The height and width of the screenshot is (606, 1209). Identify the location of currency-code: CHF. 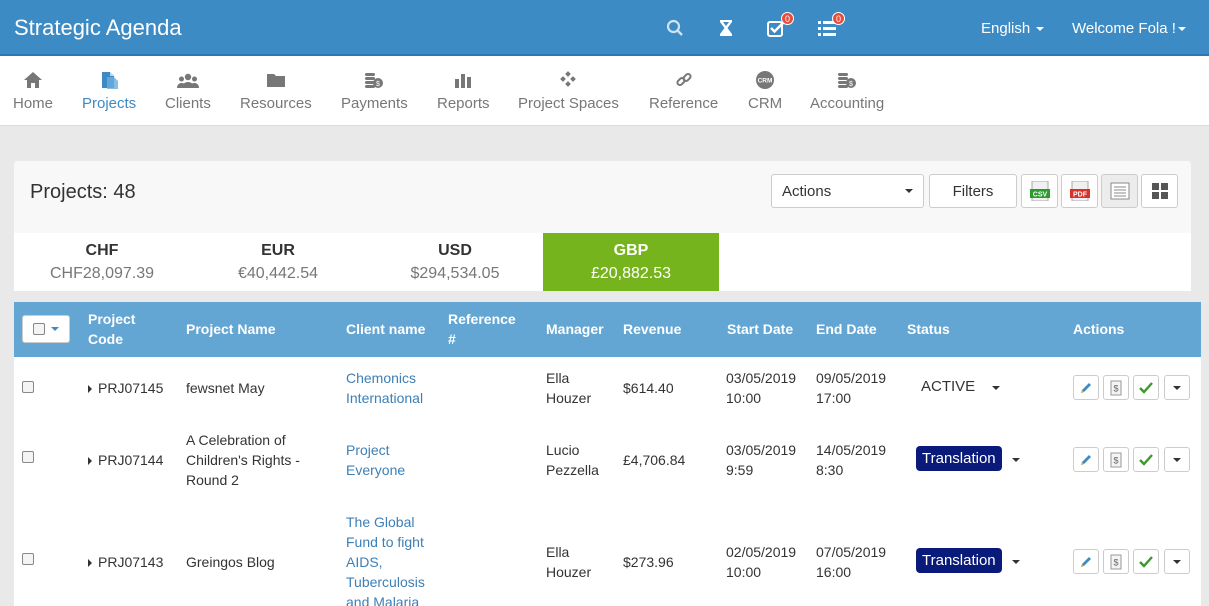
(102, 250).